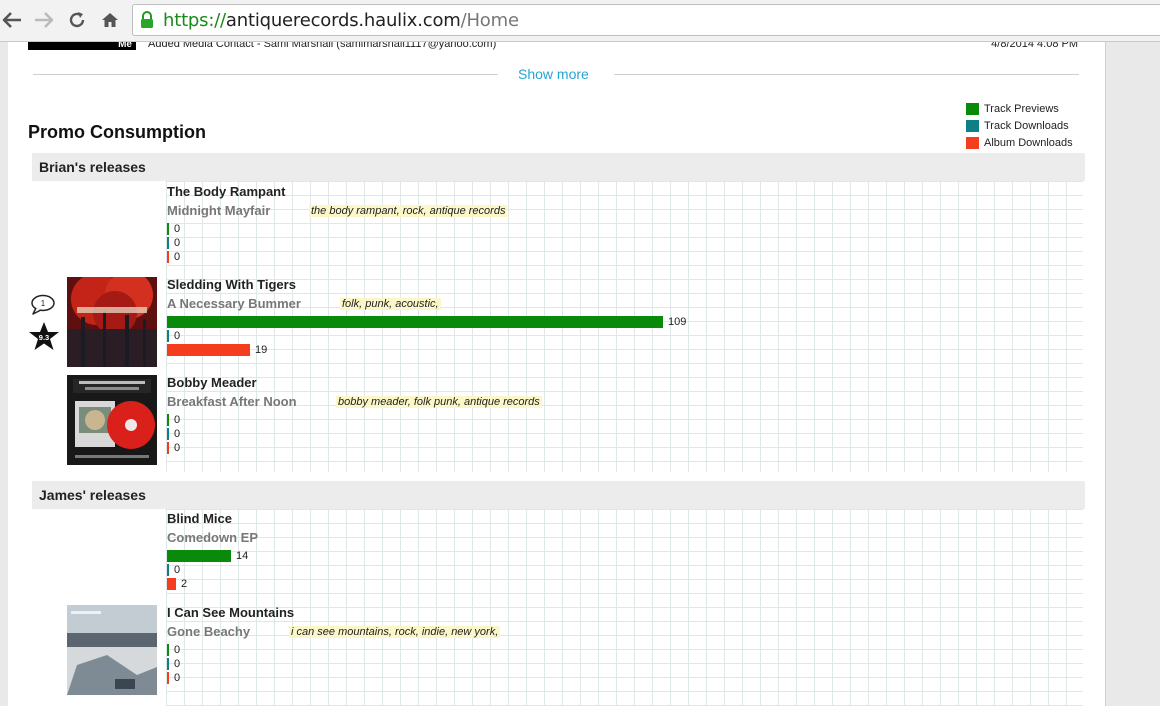 The width and height of the screenshot is (1160, 706). I want to click on bar-value: 109, so click(677, 322).